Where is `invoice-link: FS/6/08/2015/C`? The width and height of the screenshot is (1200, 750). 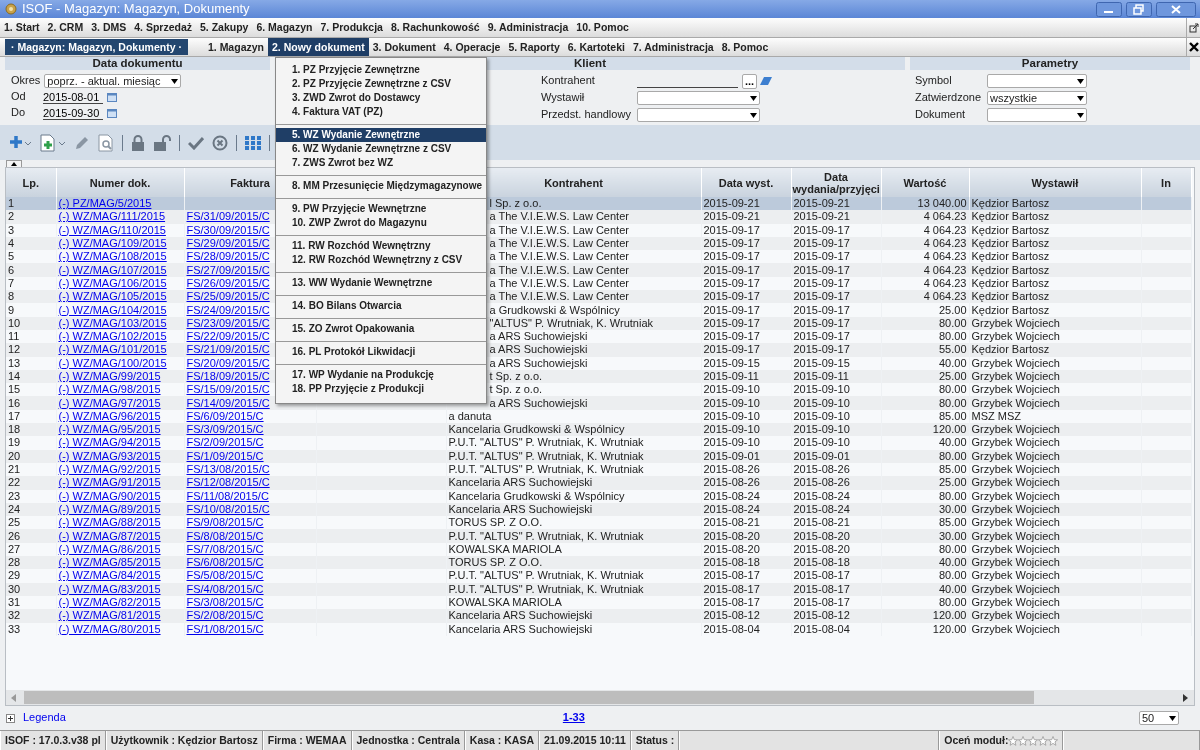 invoice-link: FS/6/08/2015/C is located at coordinates (225, 562).